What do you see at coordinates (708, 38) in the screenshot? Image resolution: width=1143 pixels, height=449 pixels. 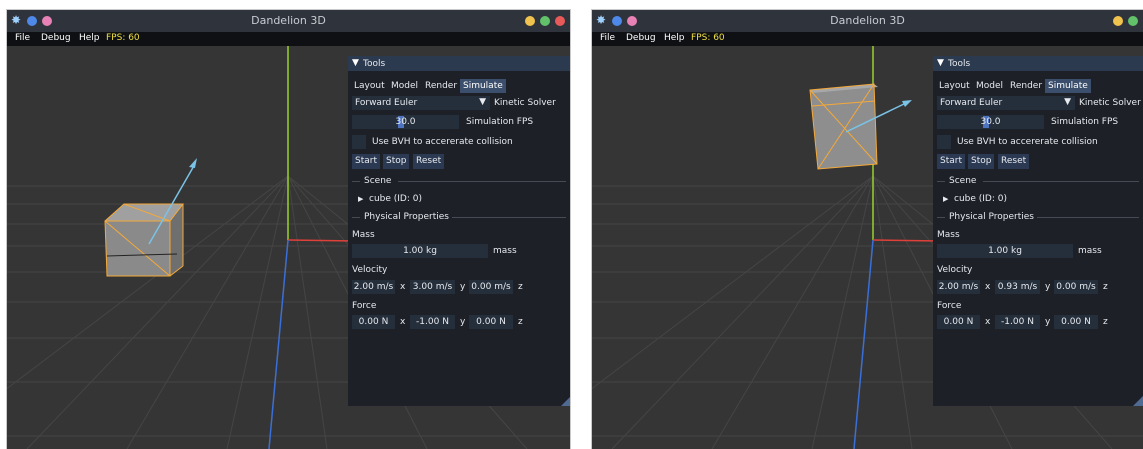 I see `fps-readout: FPS: 60` at bounding box center [708, 38].